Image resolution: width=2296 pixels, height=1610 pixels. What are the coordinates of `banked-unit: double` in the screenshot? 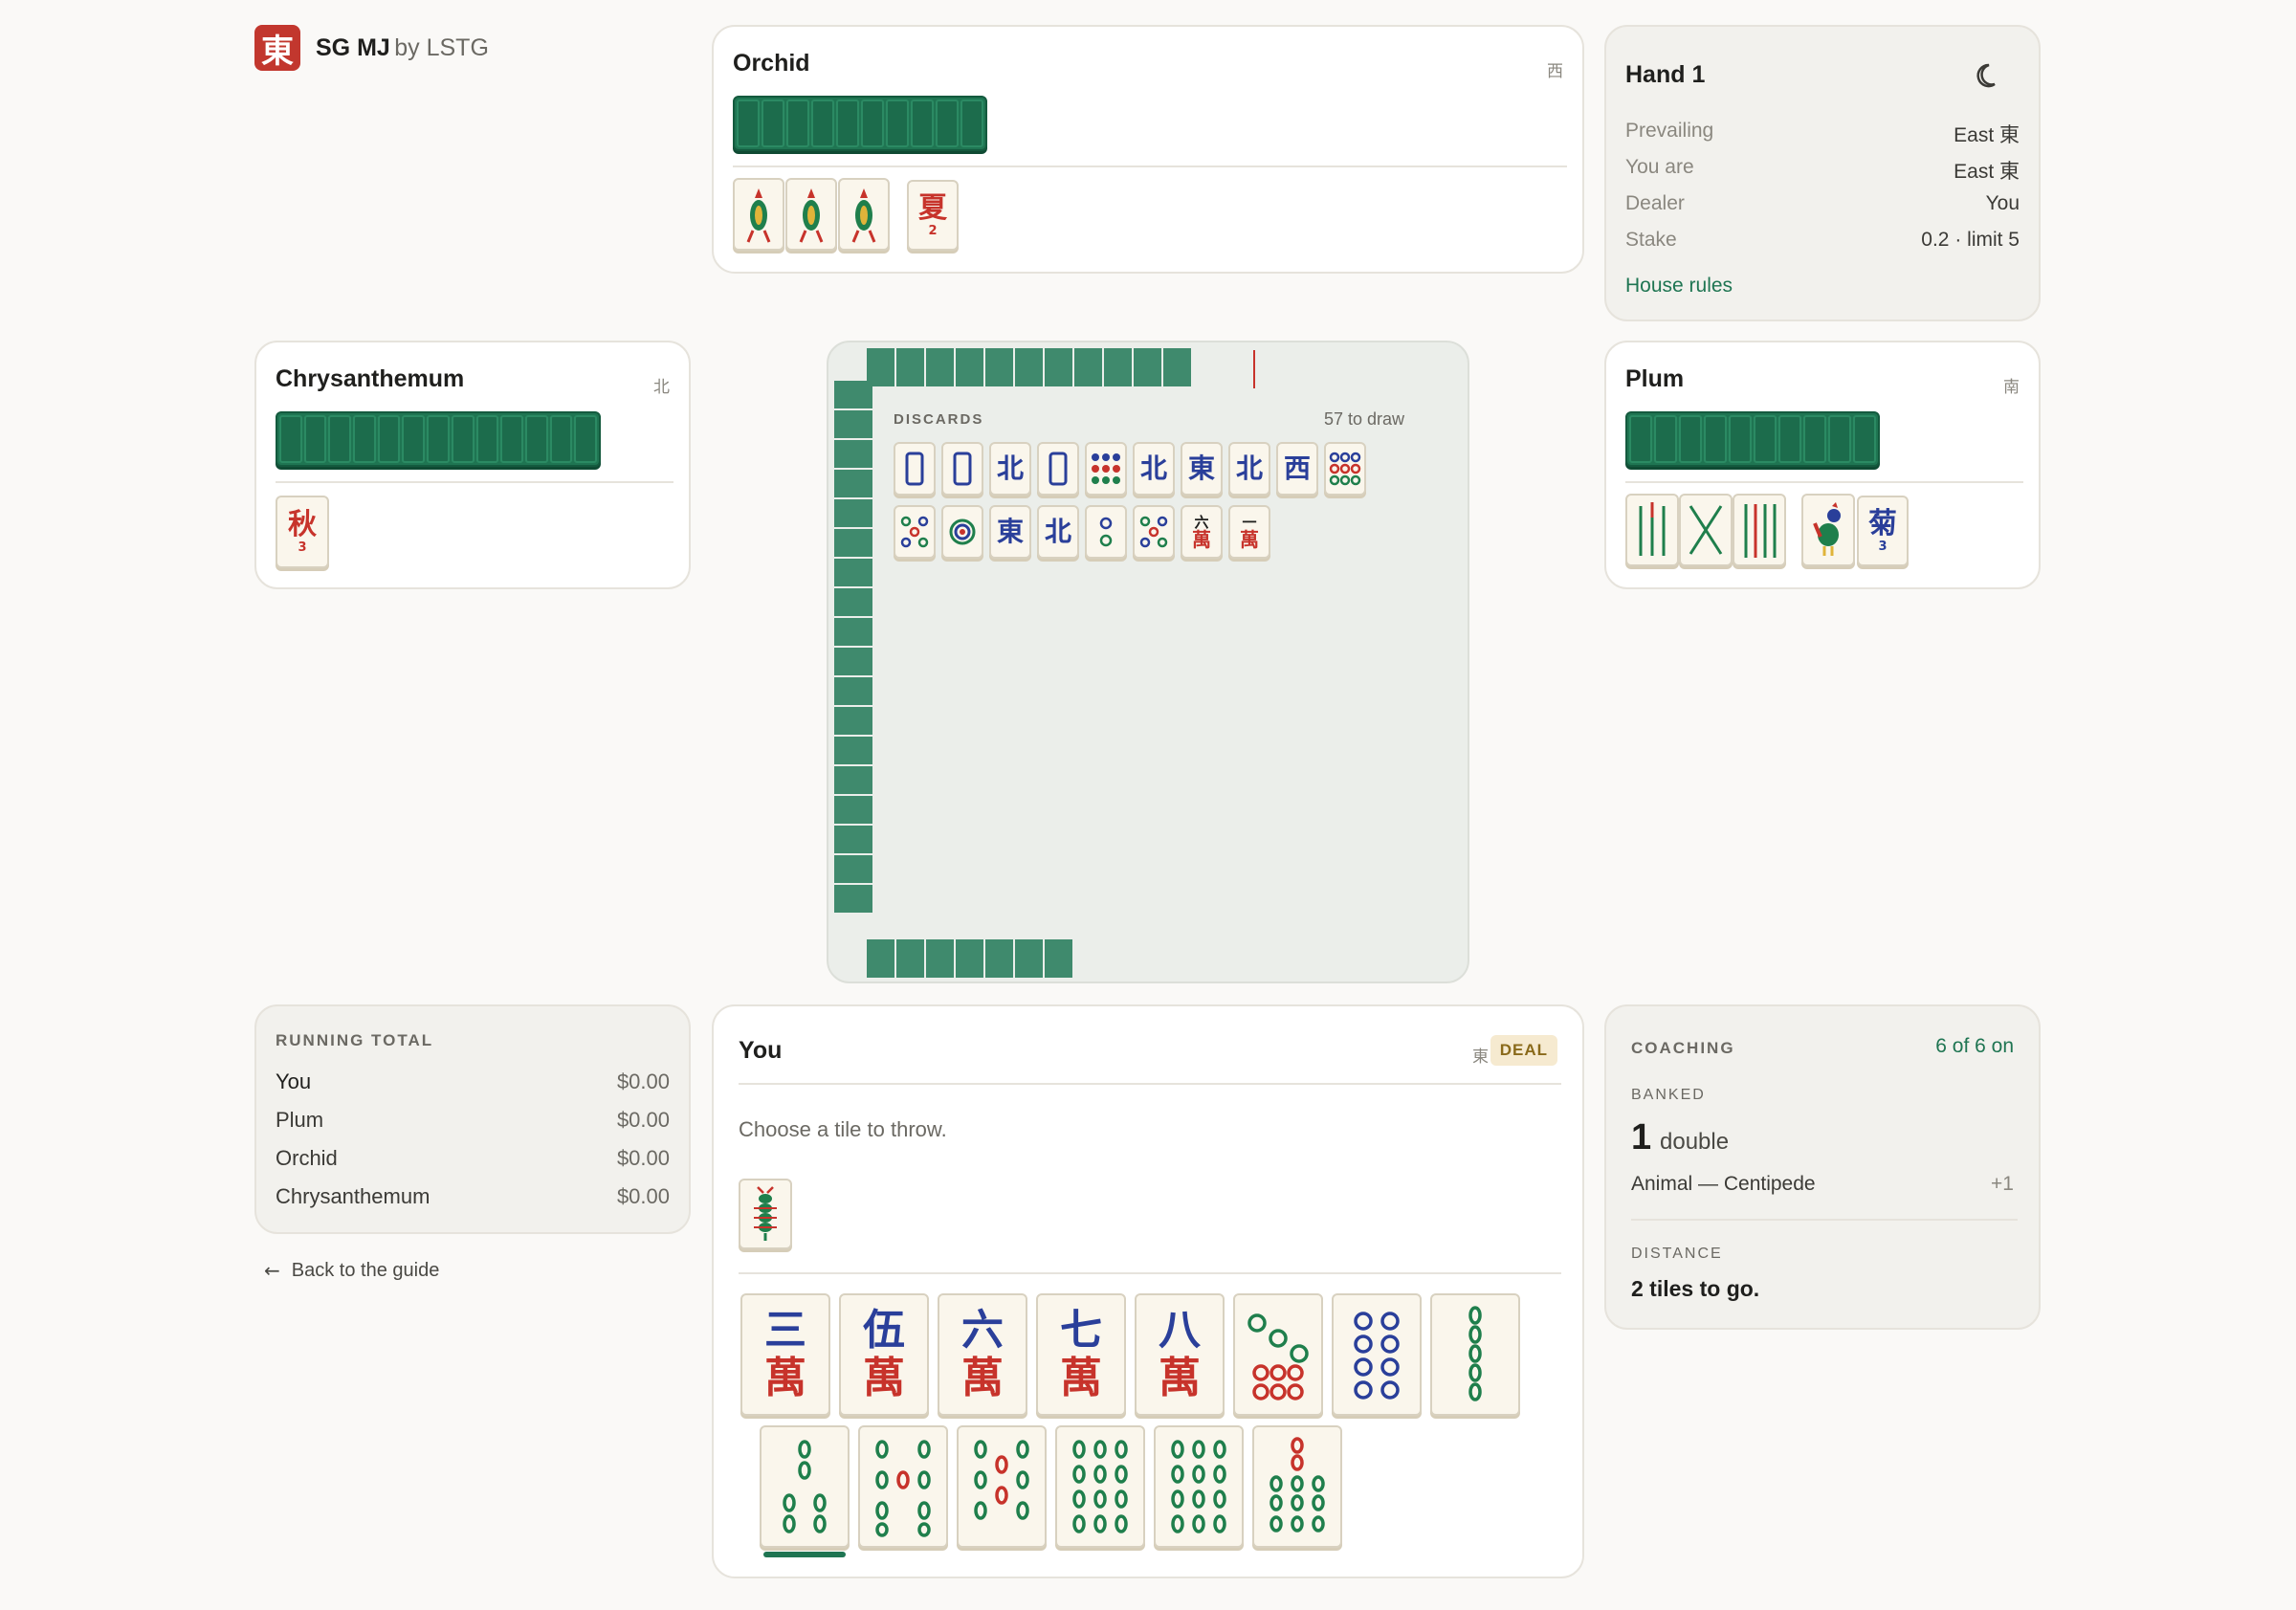 It's located at (1695, 1142).